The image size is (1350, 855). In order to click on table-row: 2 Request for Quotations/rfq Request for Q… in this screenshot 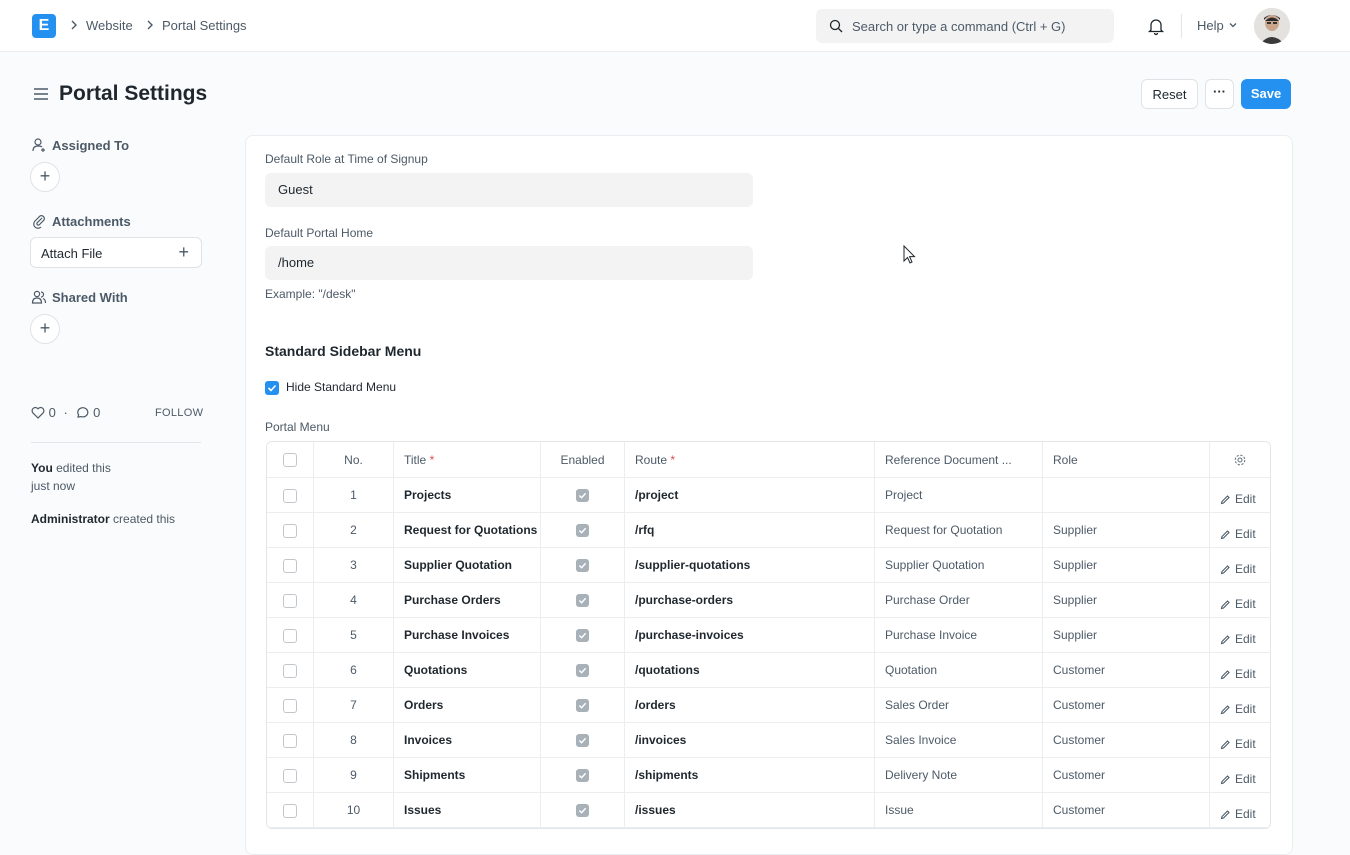, I will do `click(768, 530)`.